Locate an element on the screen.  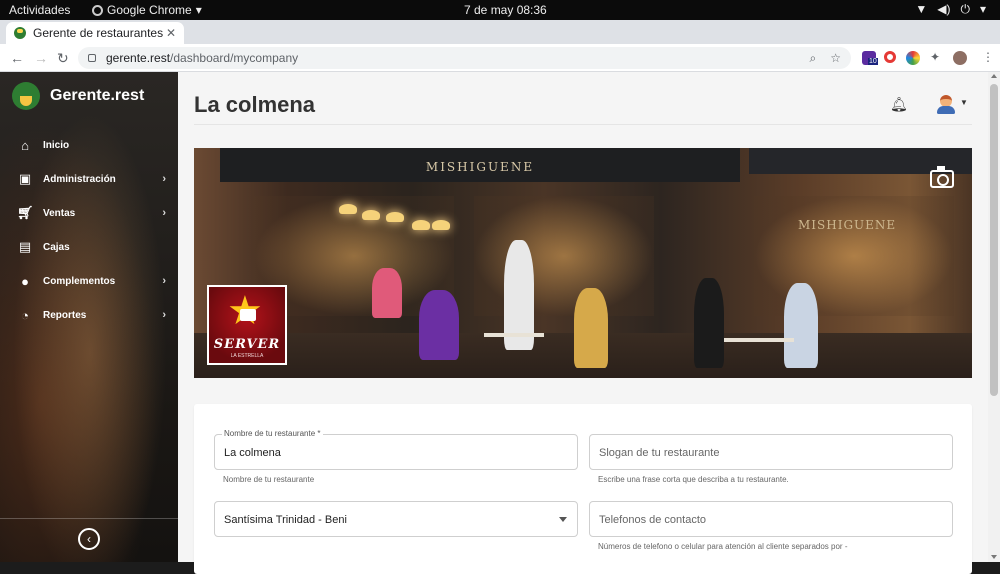
sidebar-item-ventas: 🛒︎ Ventas › is located at coordinates (89, 213).